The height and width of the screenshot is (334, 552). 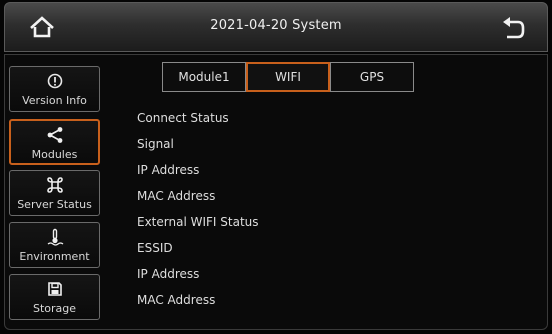 I want to click on sidebar-item-modules: Modules, so click(x=54, y=142).